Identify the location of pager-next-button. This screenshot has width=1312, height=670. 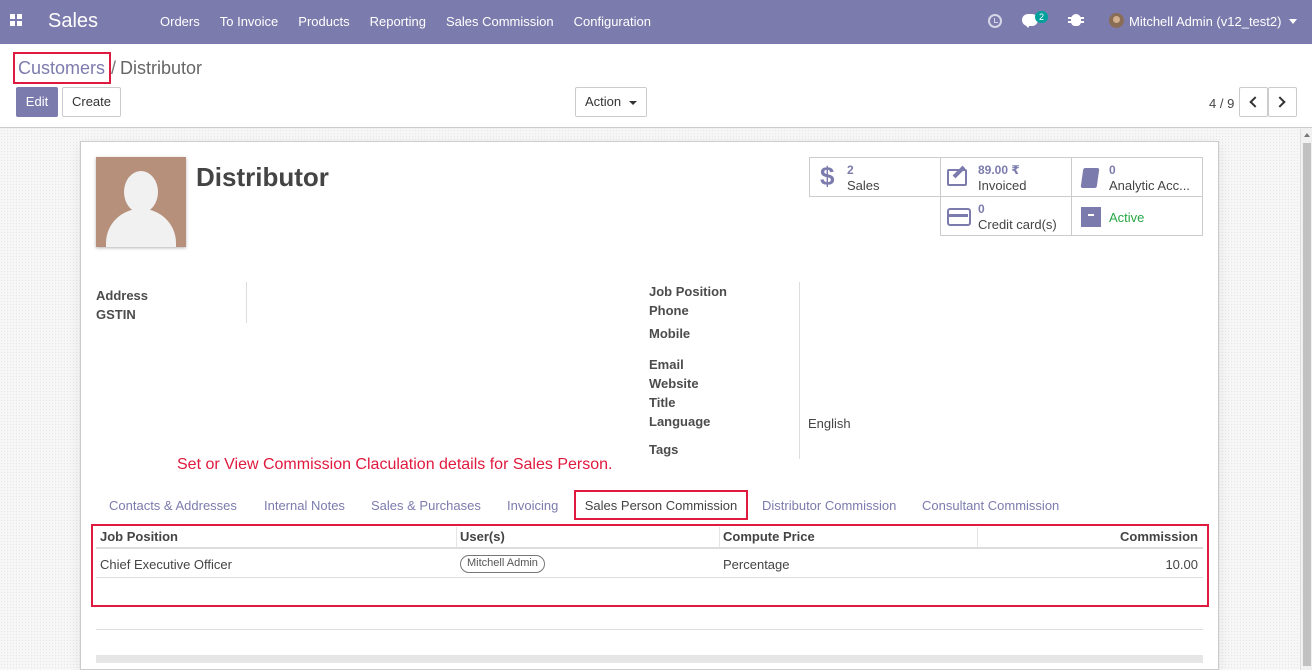
(1282, 102).